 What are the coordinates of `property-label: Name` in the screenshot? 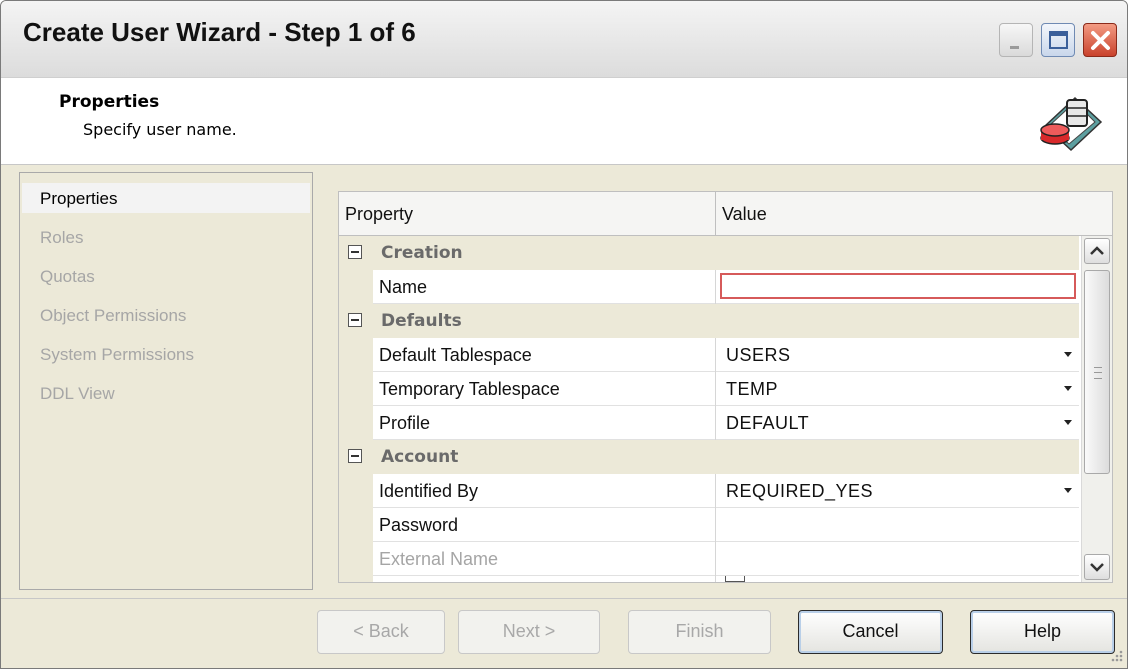 It's located at (403, 287).